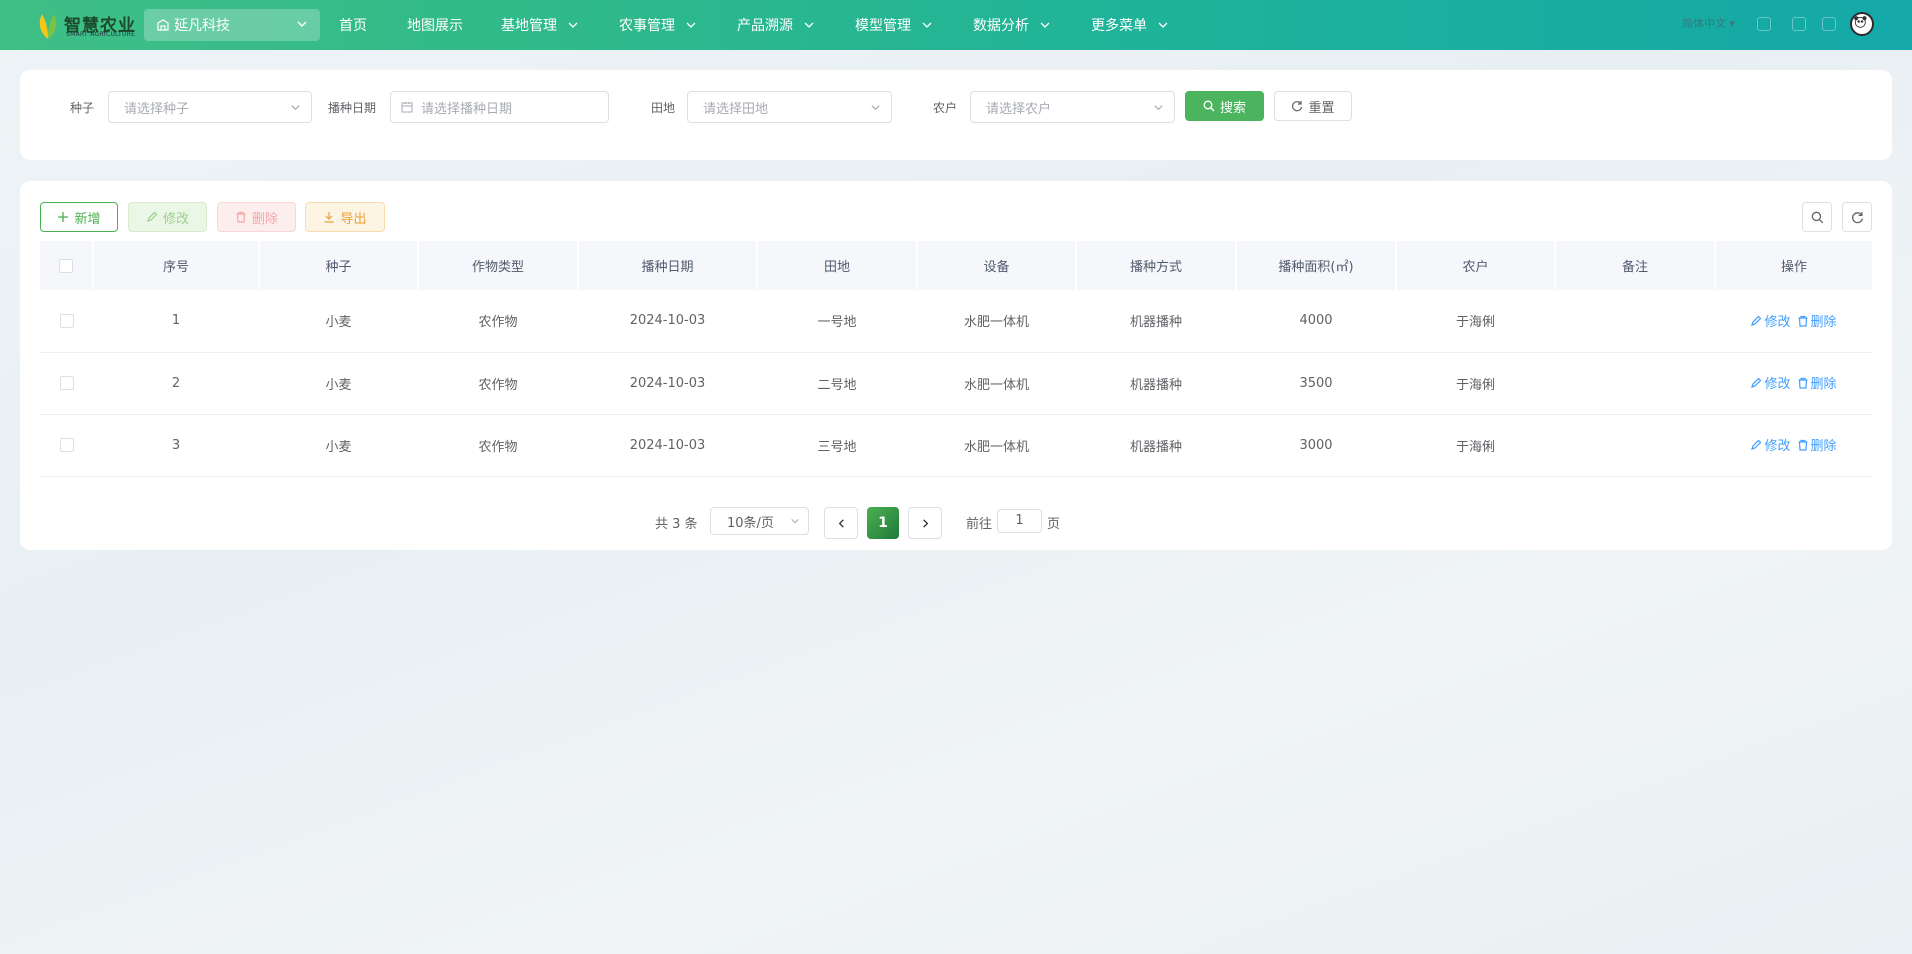 This screenshot has height=954, width=1912. Describe the element at coordinates (837, 383) in the screenshot. I see `cell-field: 二号地` at that location.